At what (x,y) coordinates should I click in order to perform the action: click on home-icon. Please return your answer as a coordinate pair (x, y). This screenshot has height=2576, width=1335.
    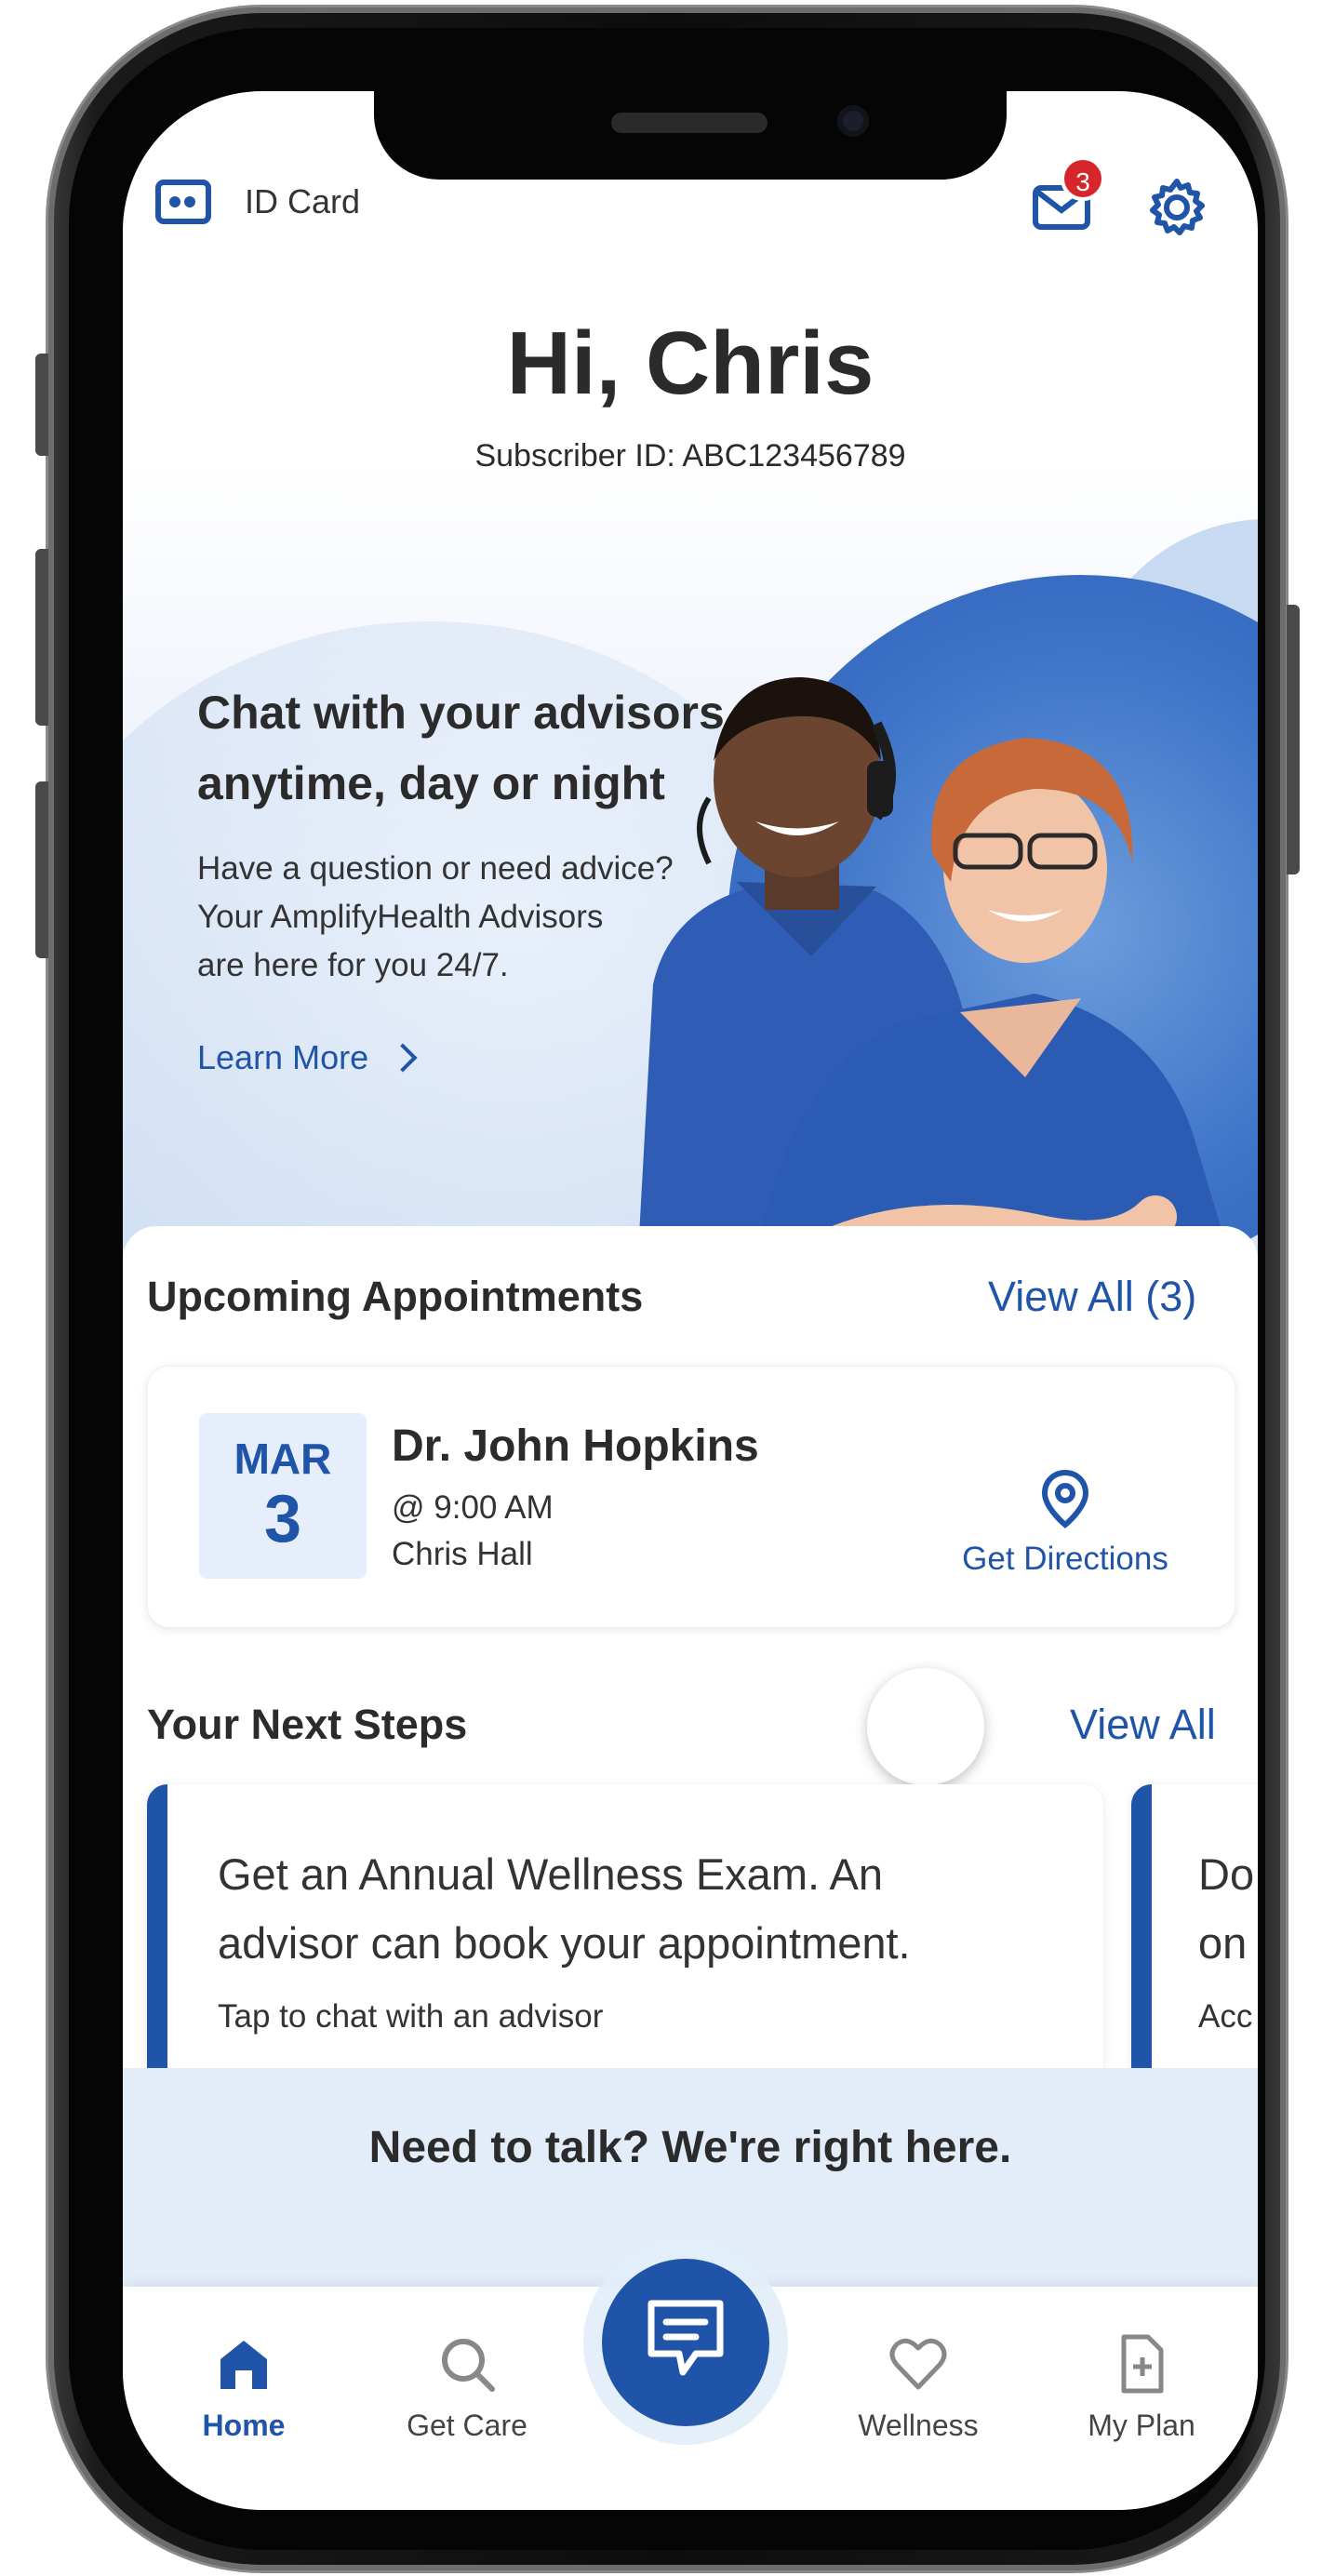
    Looking at the image, I should click on (243, 2365).